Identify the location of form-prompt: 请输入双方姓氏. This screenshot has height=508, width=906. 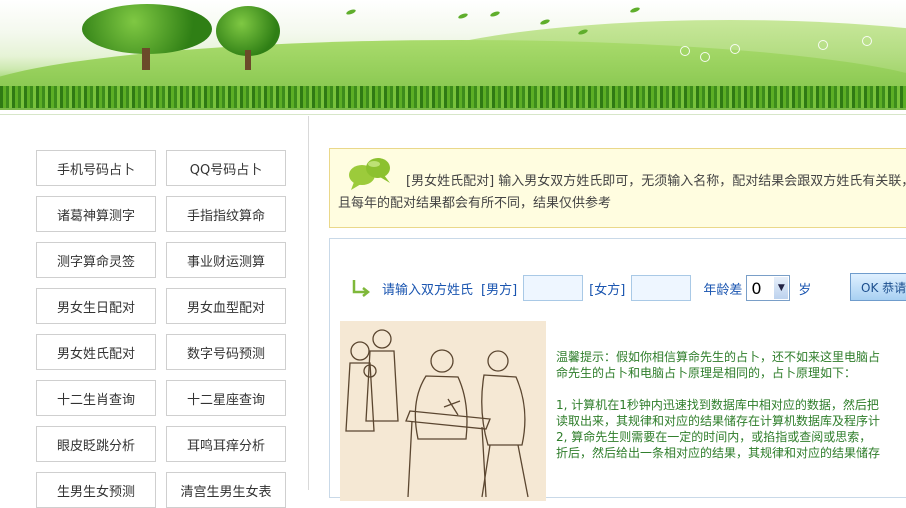
(428, 290).